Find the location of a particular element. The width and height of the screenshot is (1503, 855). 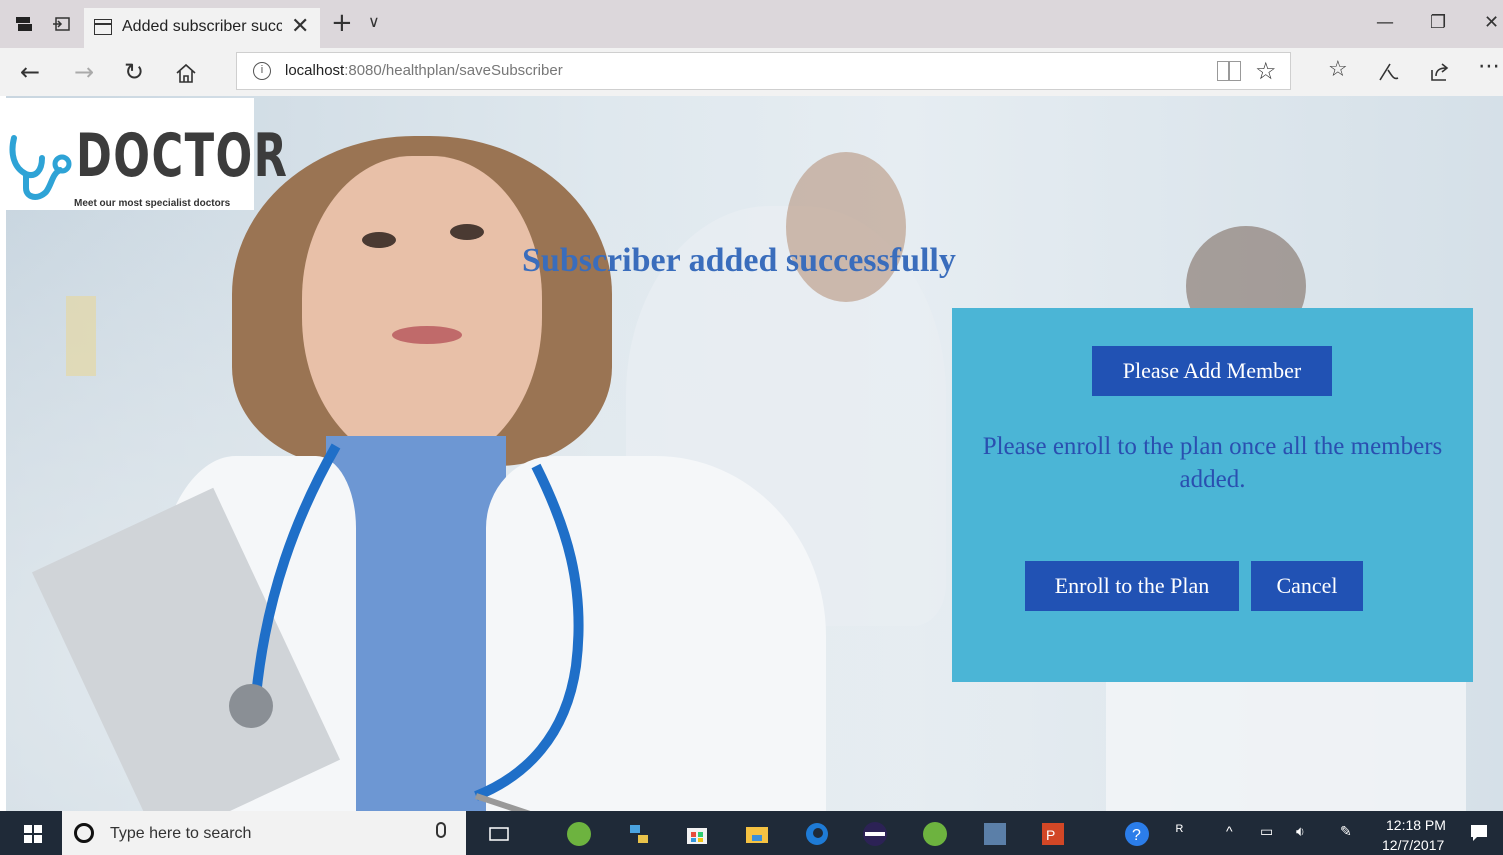

mysql-workbench-icon is located at coordinates (995, 834).